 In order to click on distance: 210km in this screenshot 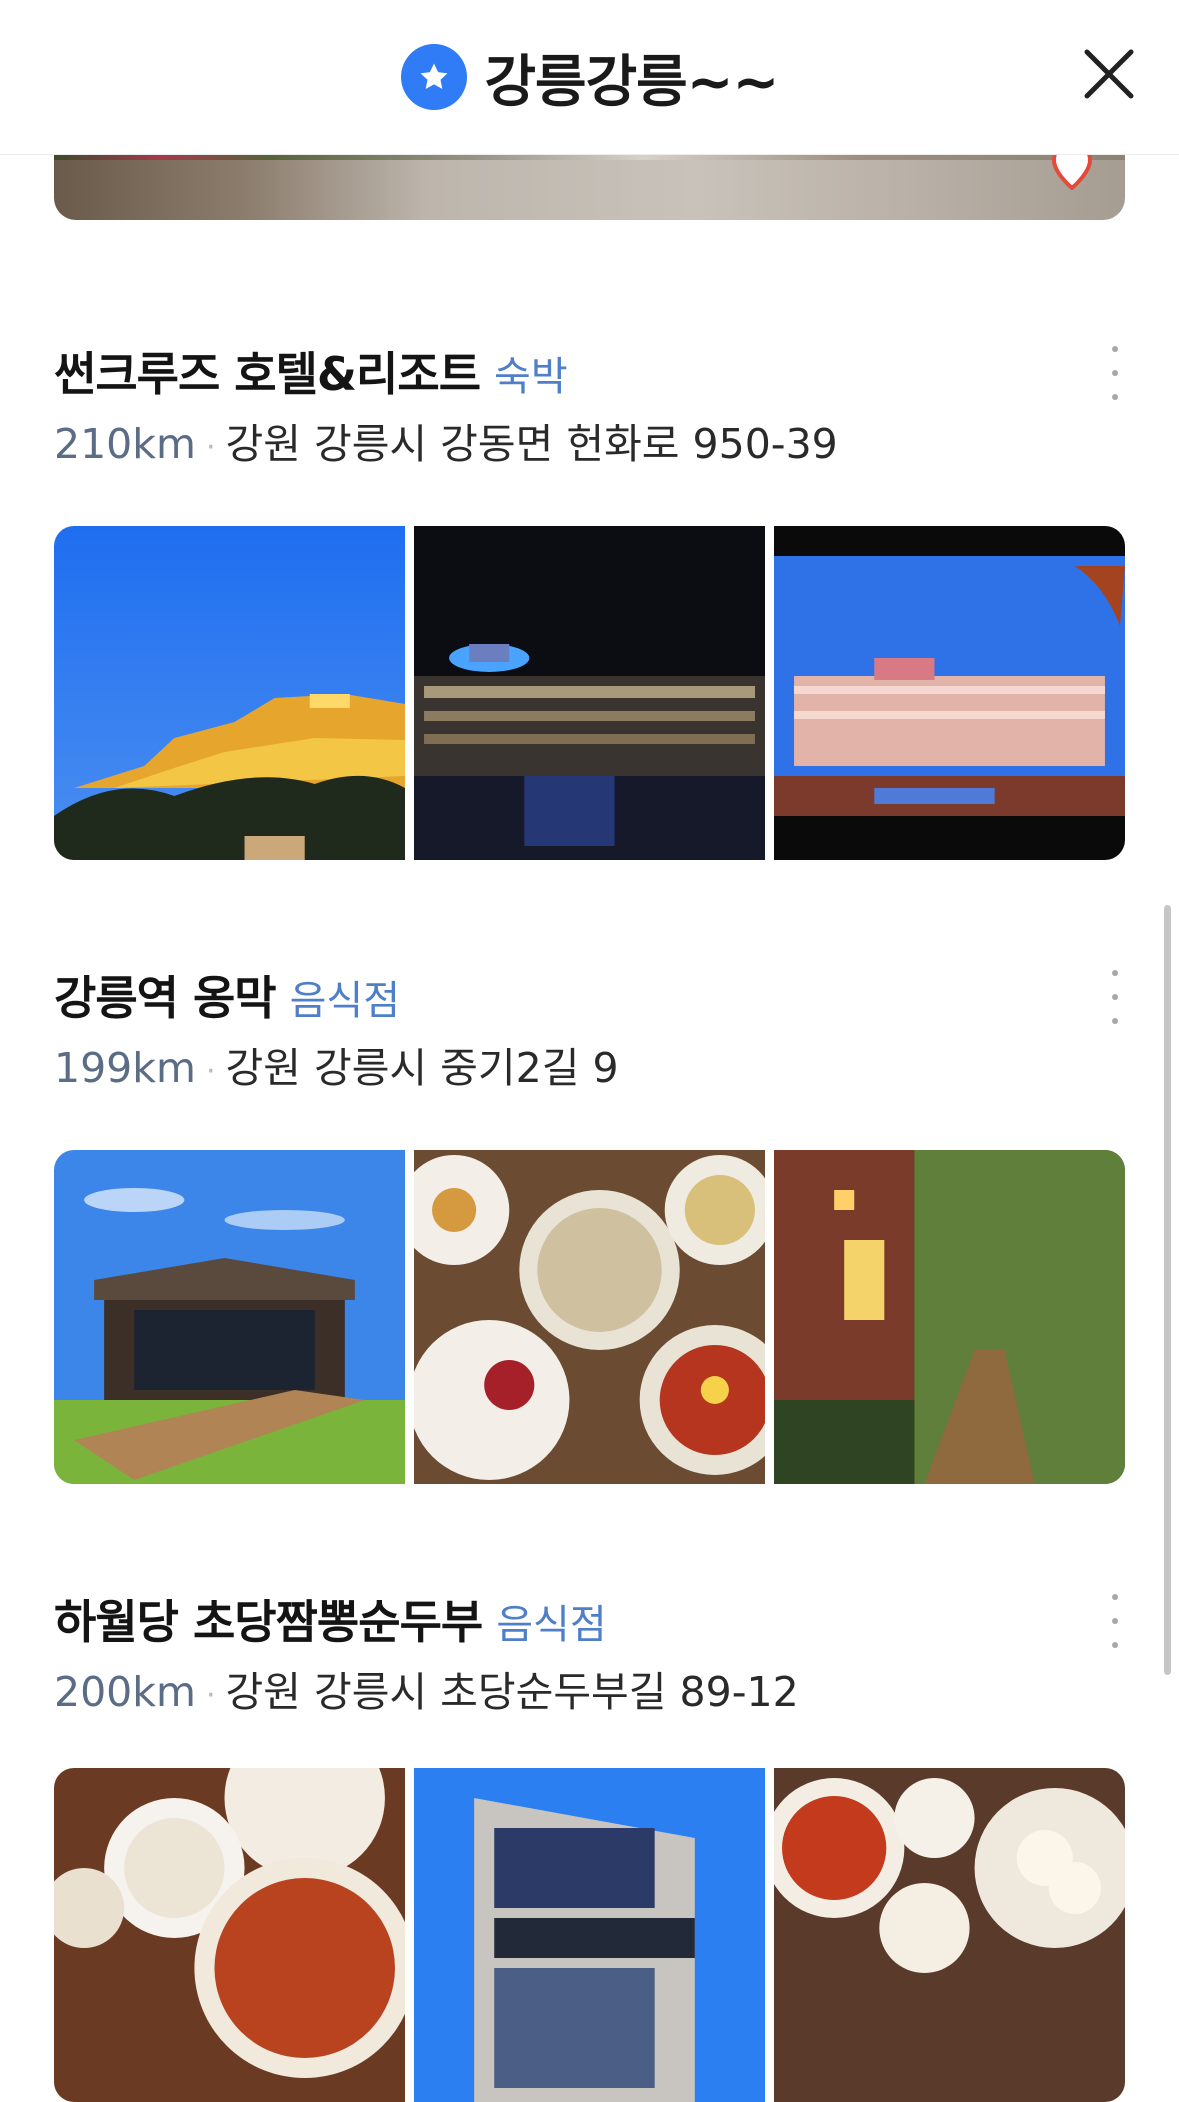, I will do `click(125, 444)`.